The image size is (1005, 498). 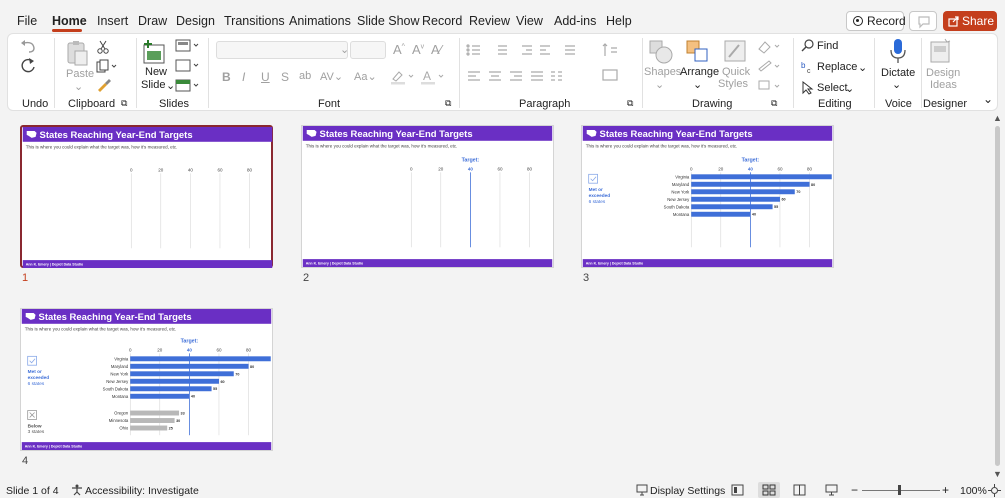 What do you see at coordinates (994, 490) in the screenshot?
I see `fit-to-window-icon` at bounding box center [994, 490].